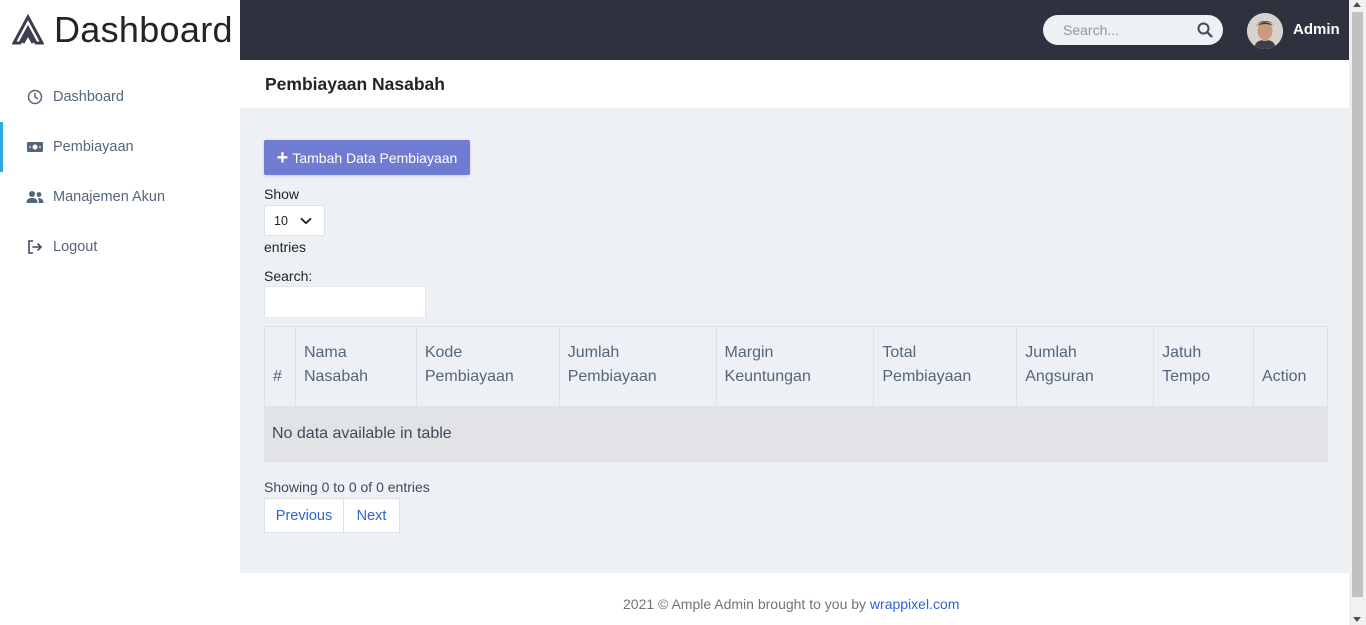  Describe the element at coordinates (28, 29) in the screenshot. I see `logo-icon` at that location.